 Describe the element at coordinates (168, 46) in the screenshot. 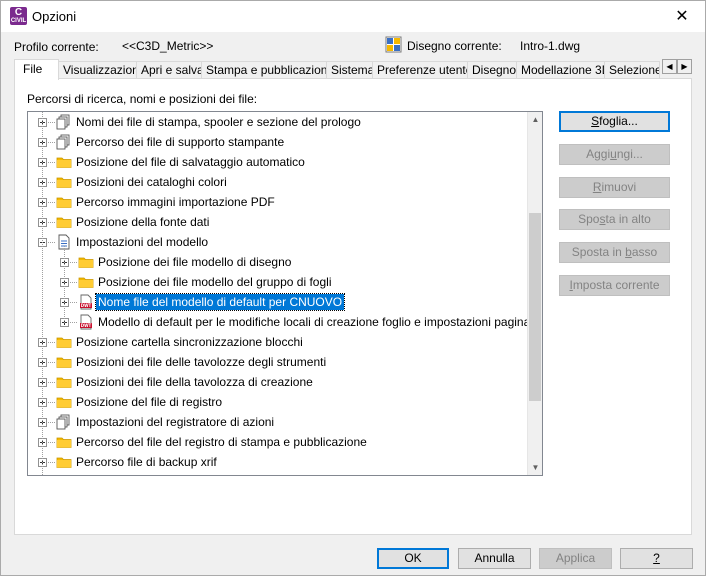

I see `profile-value: <<C3D_Metric>>` at that location.